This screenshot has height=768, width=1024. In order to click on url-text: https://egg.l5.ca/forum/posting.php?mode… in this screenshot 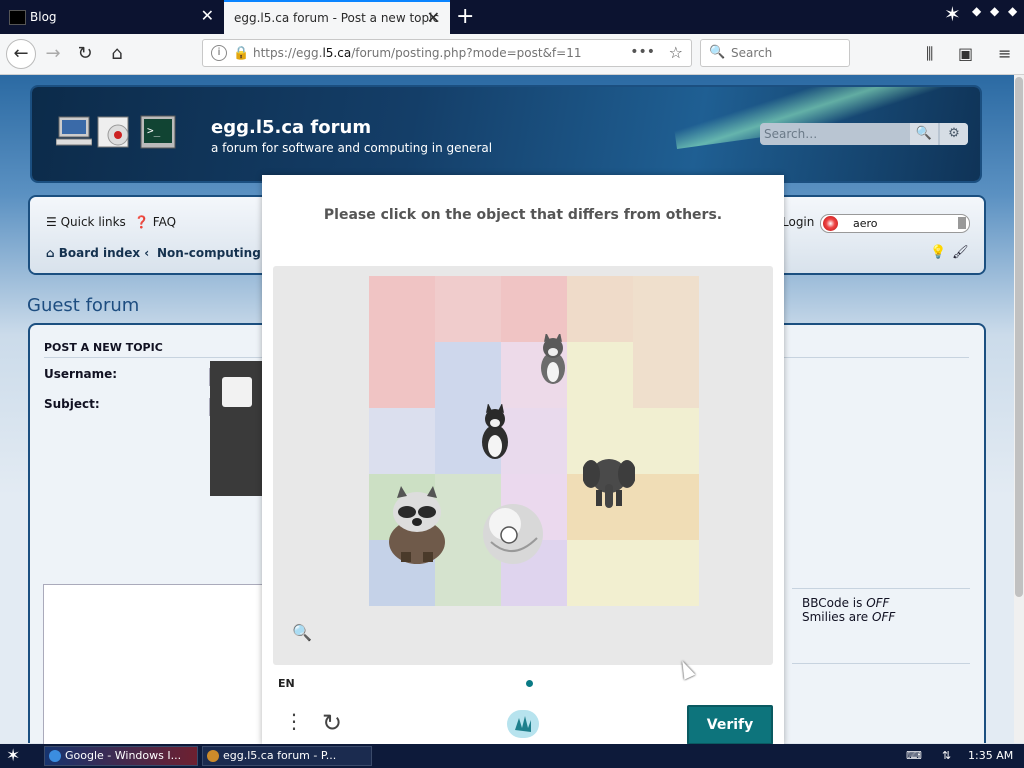, I will do `click(417, 53)`.